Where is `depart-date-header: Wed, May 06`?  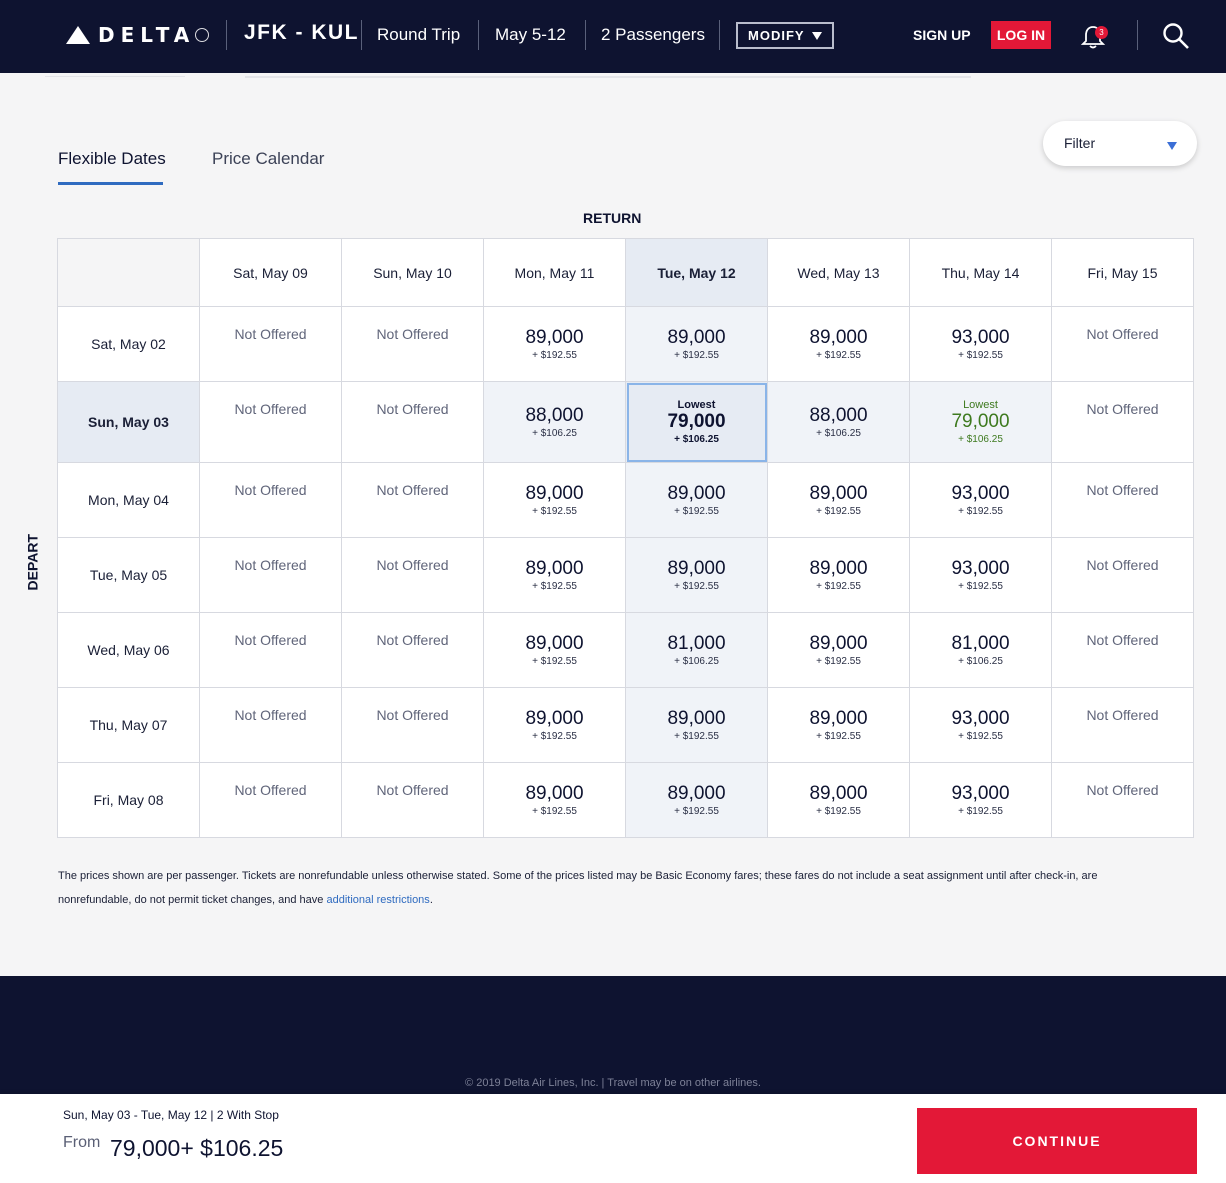
depart-date-header: Wed, May 06 is located at coordinates (128, 650).